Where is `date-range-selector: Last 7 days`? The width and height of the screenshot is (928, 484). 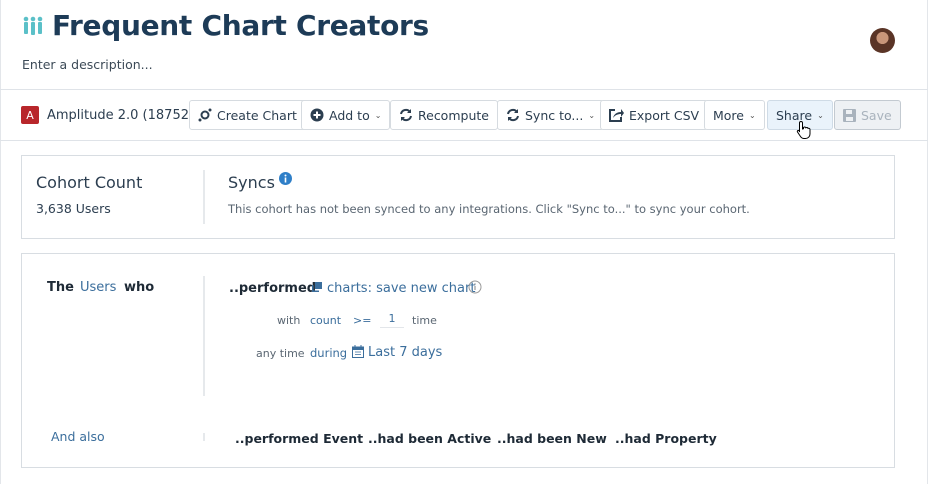 date-range-selector: Last 7 days is located at coordinates (405, 352).